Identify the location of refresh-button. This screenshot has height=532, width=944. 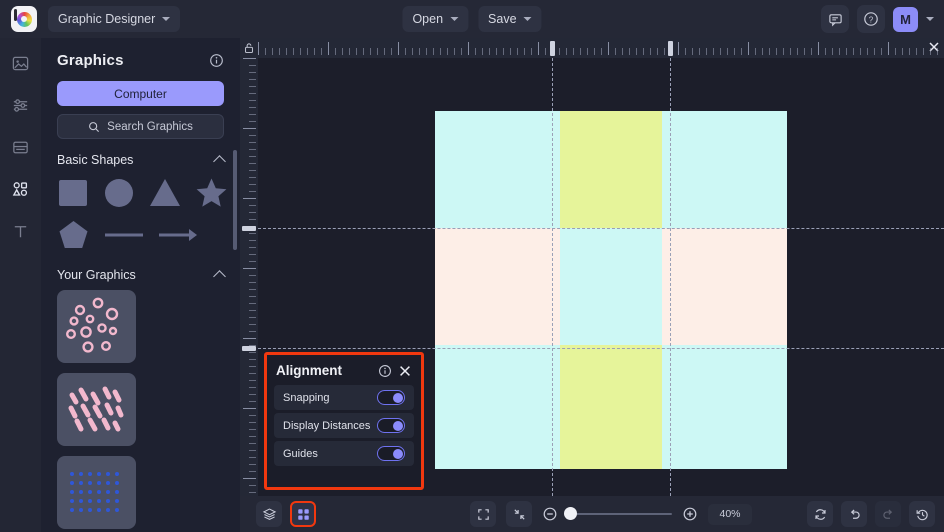
(820, 514).